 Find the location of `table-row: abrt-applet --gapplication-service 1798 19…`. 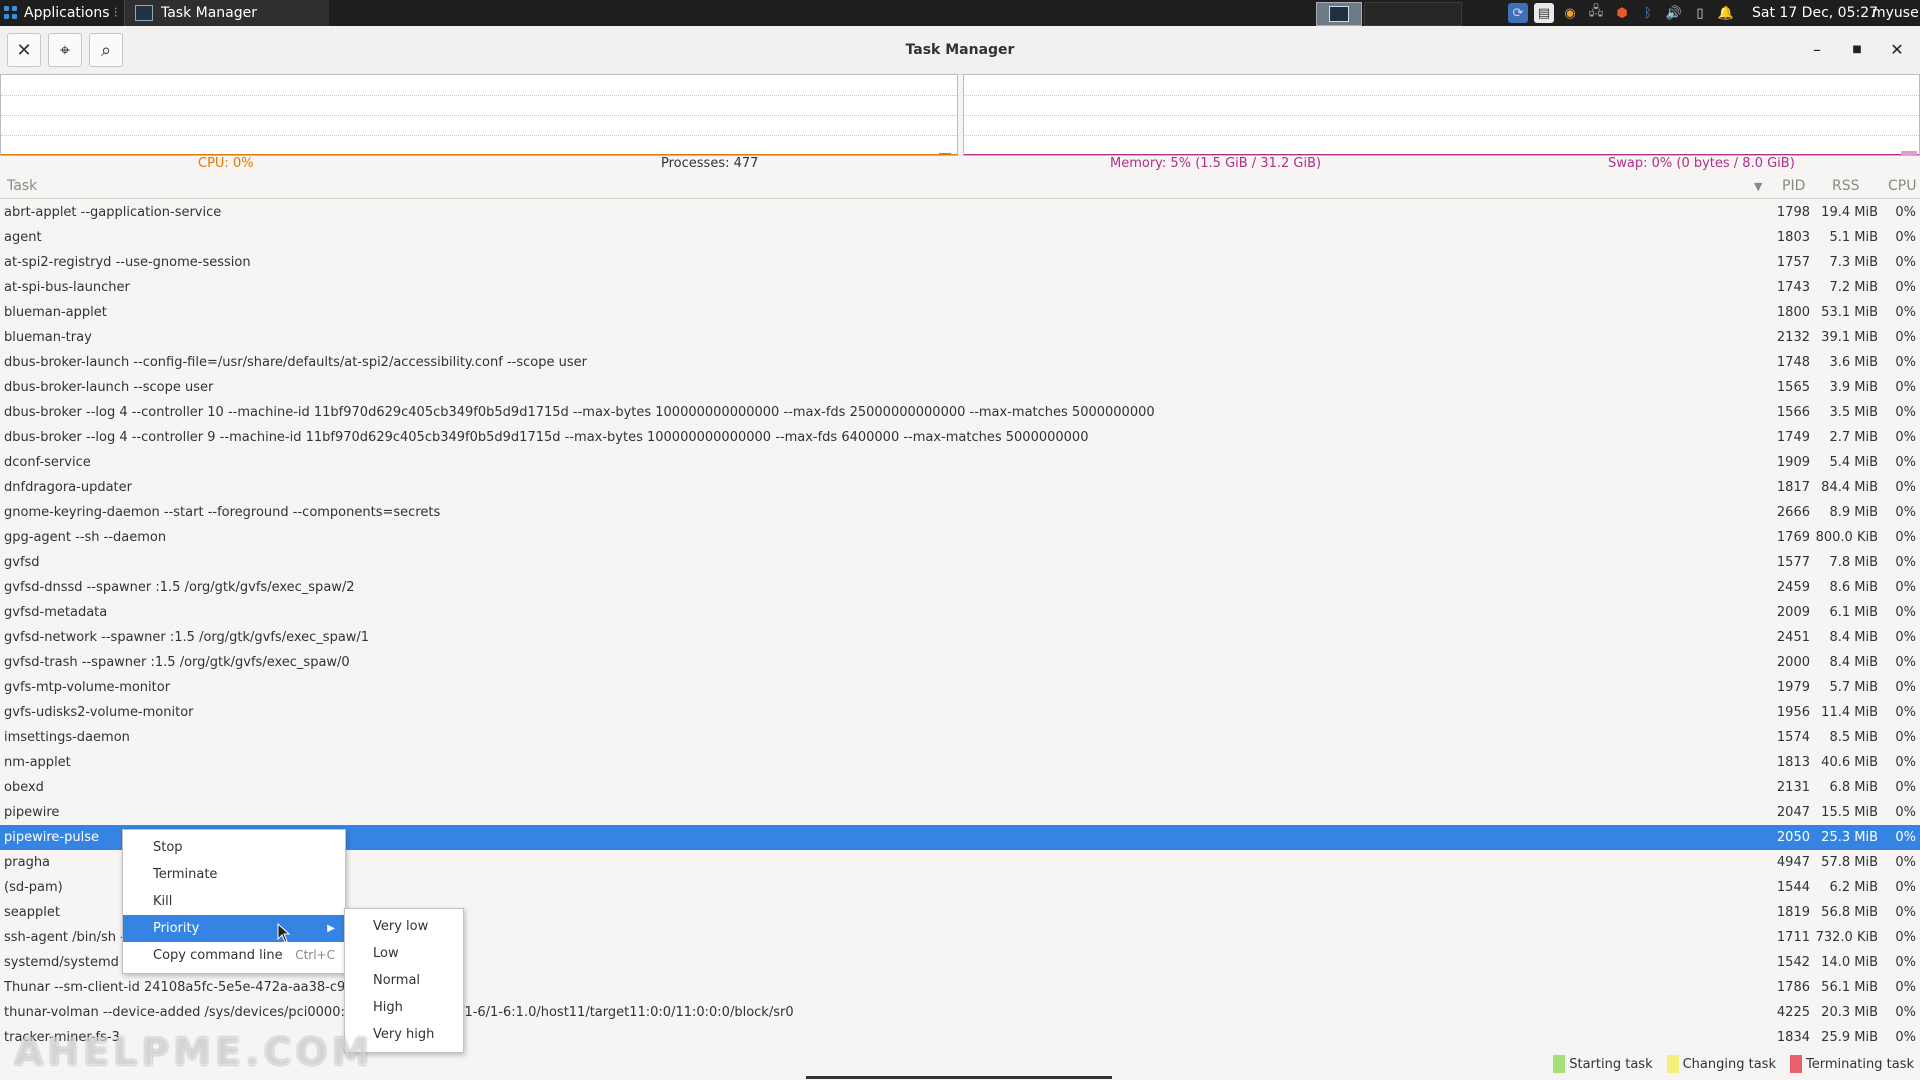

table-row: abrt-applet --gapplication-service 1798 19… is located at coordinates (960, 212).